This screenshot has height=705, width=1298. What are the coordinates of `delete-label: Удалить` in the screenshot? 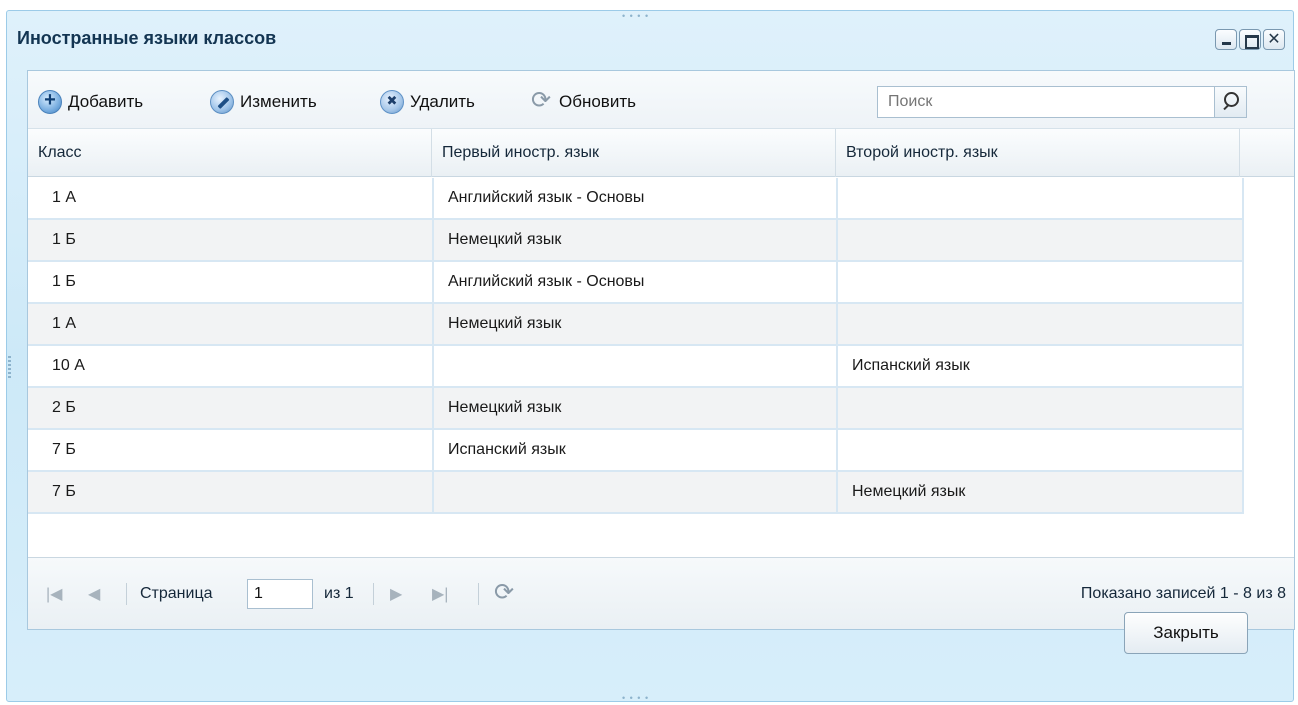 It's located at (442, 101).